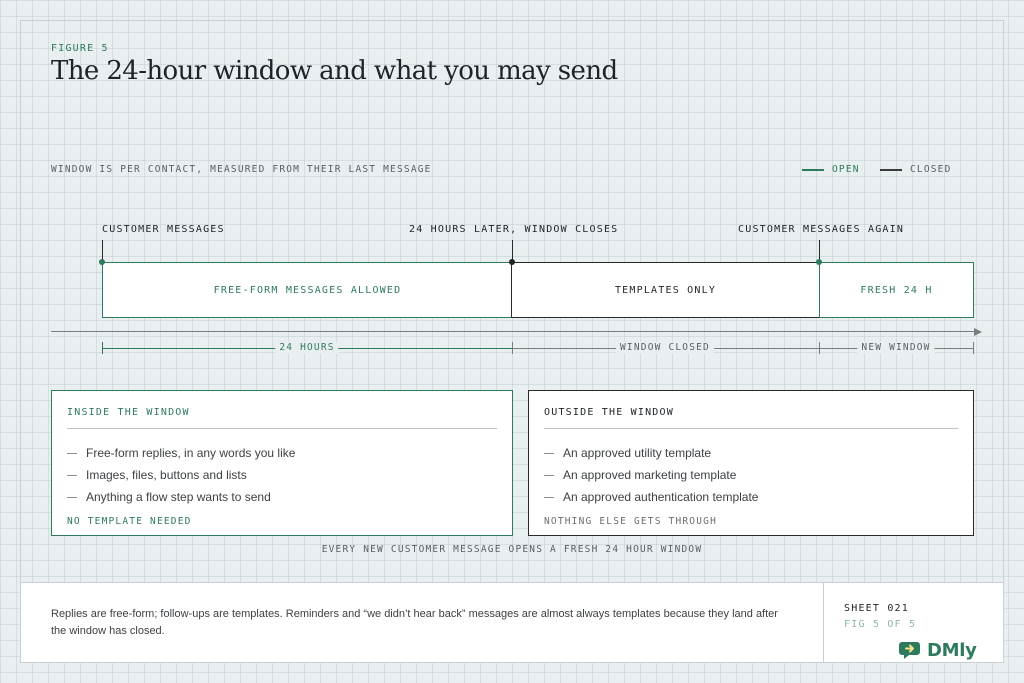  I want to click on time-axis, so click(513, 331).